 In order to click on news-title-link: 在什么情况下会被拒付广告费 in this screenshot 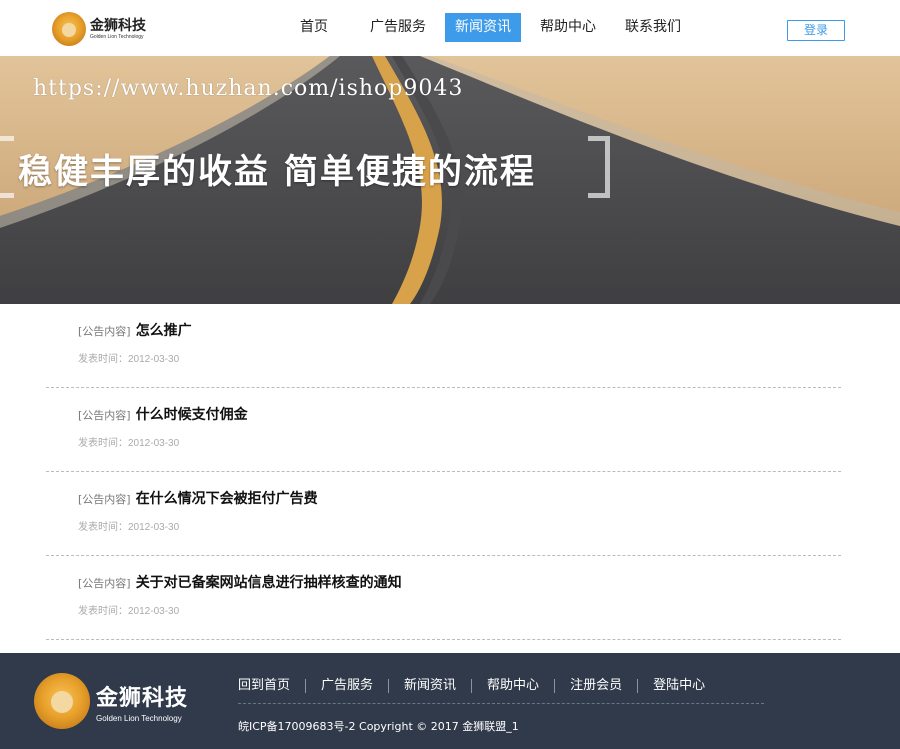, I will do `click(227, 499)`.